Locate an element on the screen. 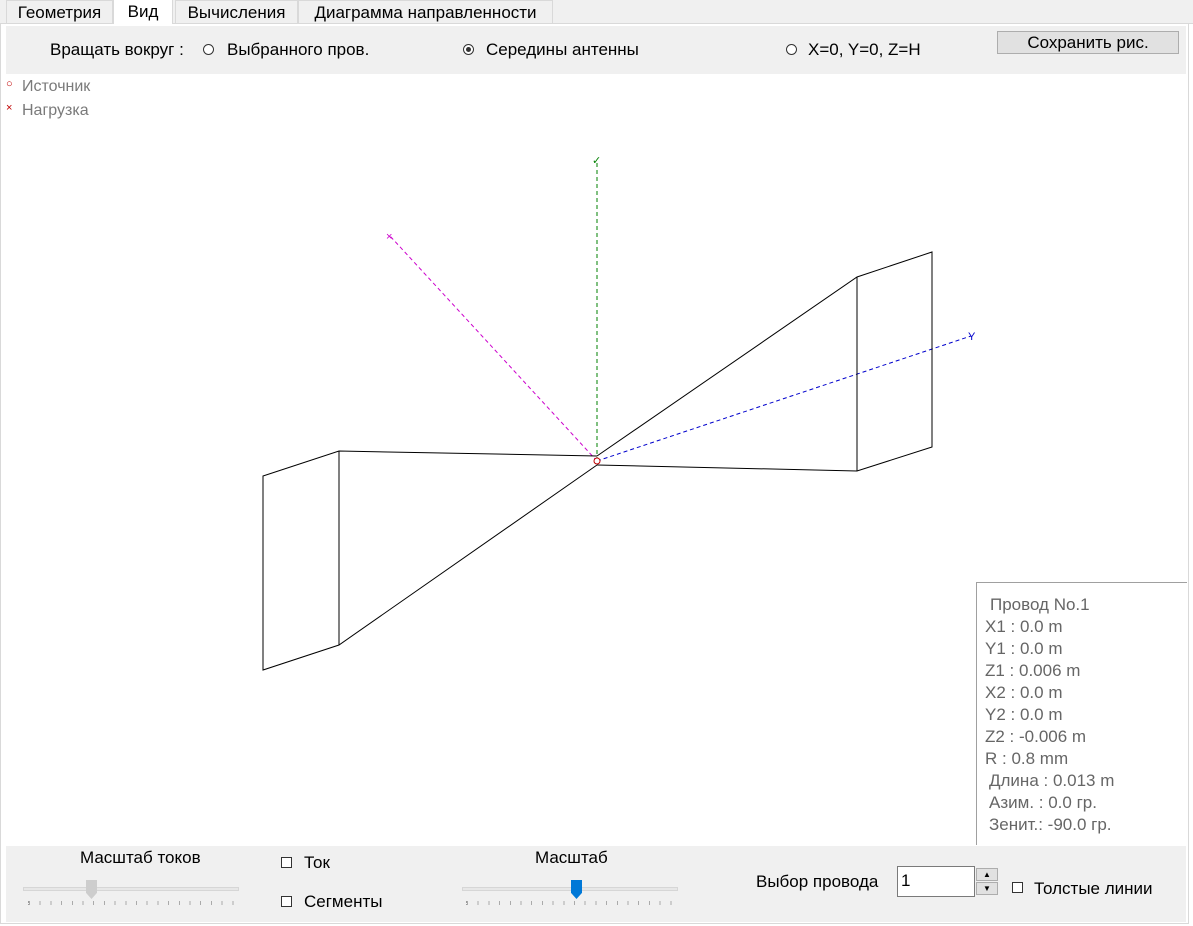 This screenshot has width=1193, height=926. radio-origin-h is located at coordinates (791, 49).